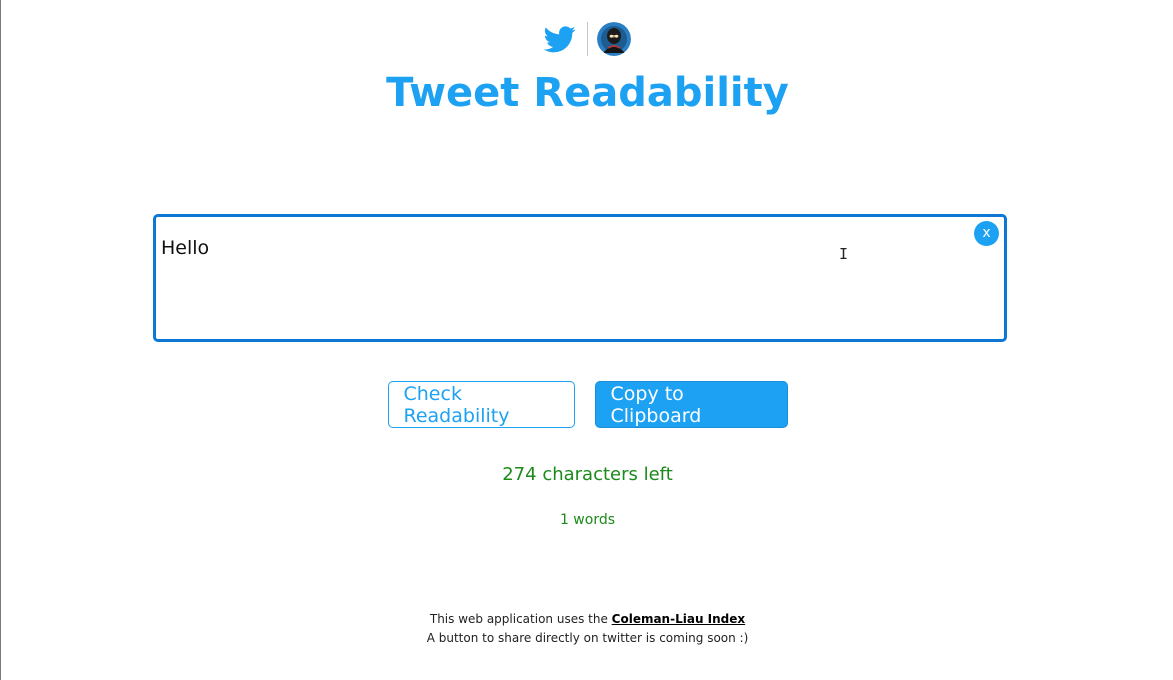  Describe the element at coordinates (678, 619) in the screenshot. I see `coleman-liau-link: Coleman-Liau Index` at that location.